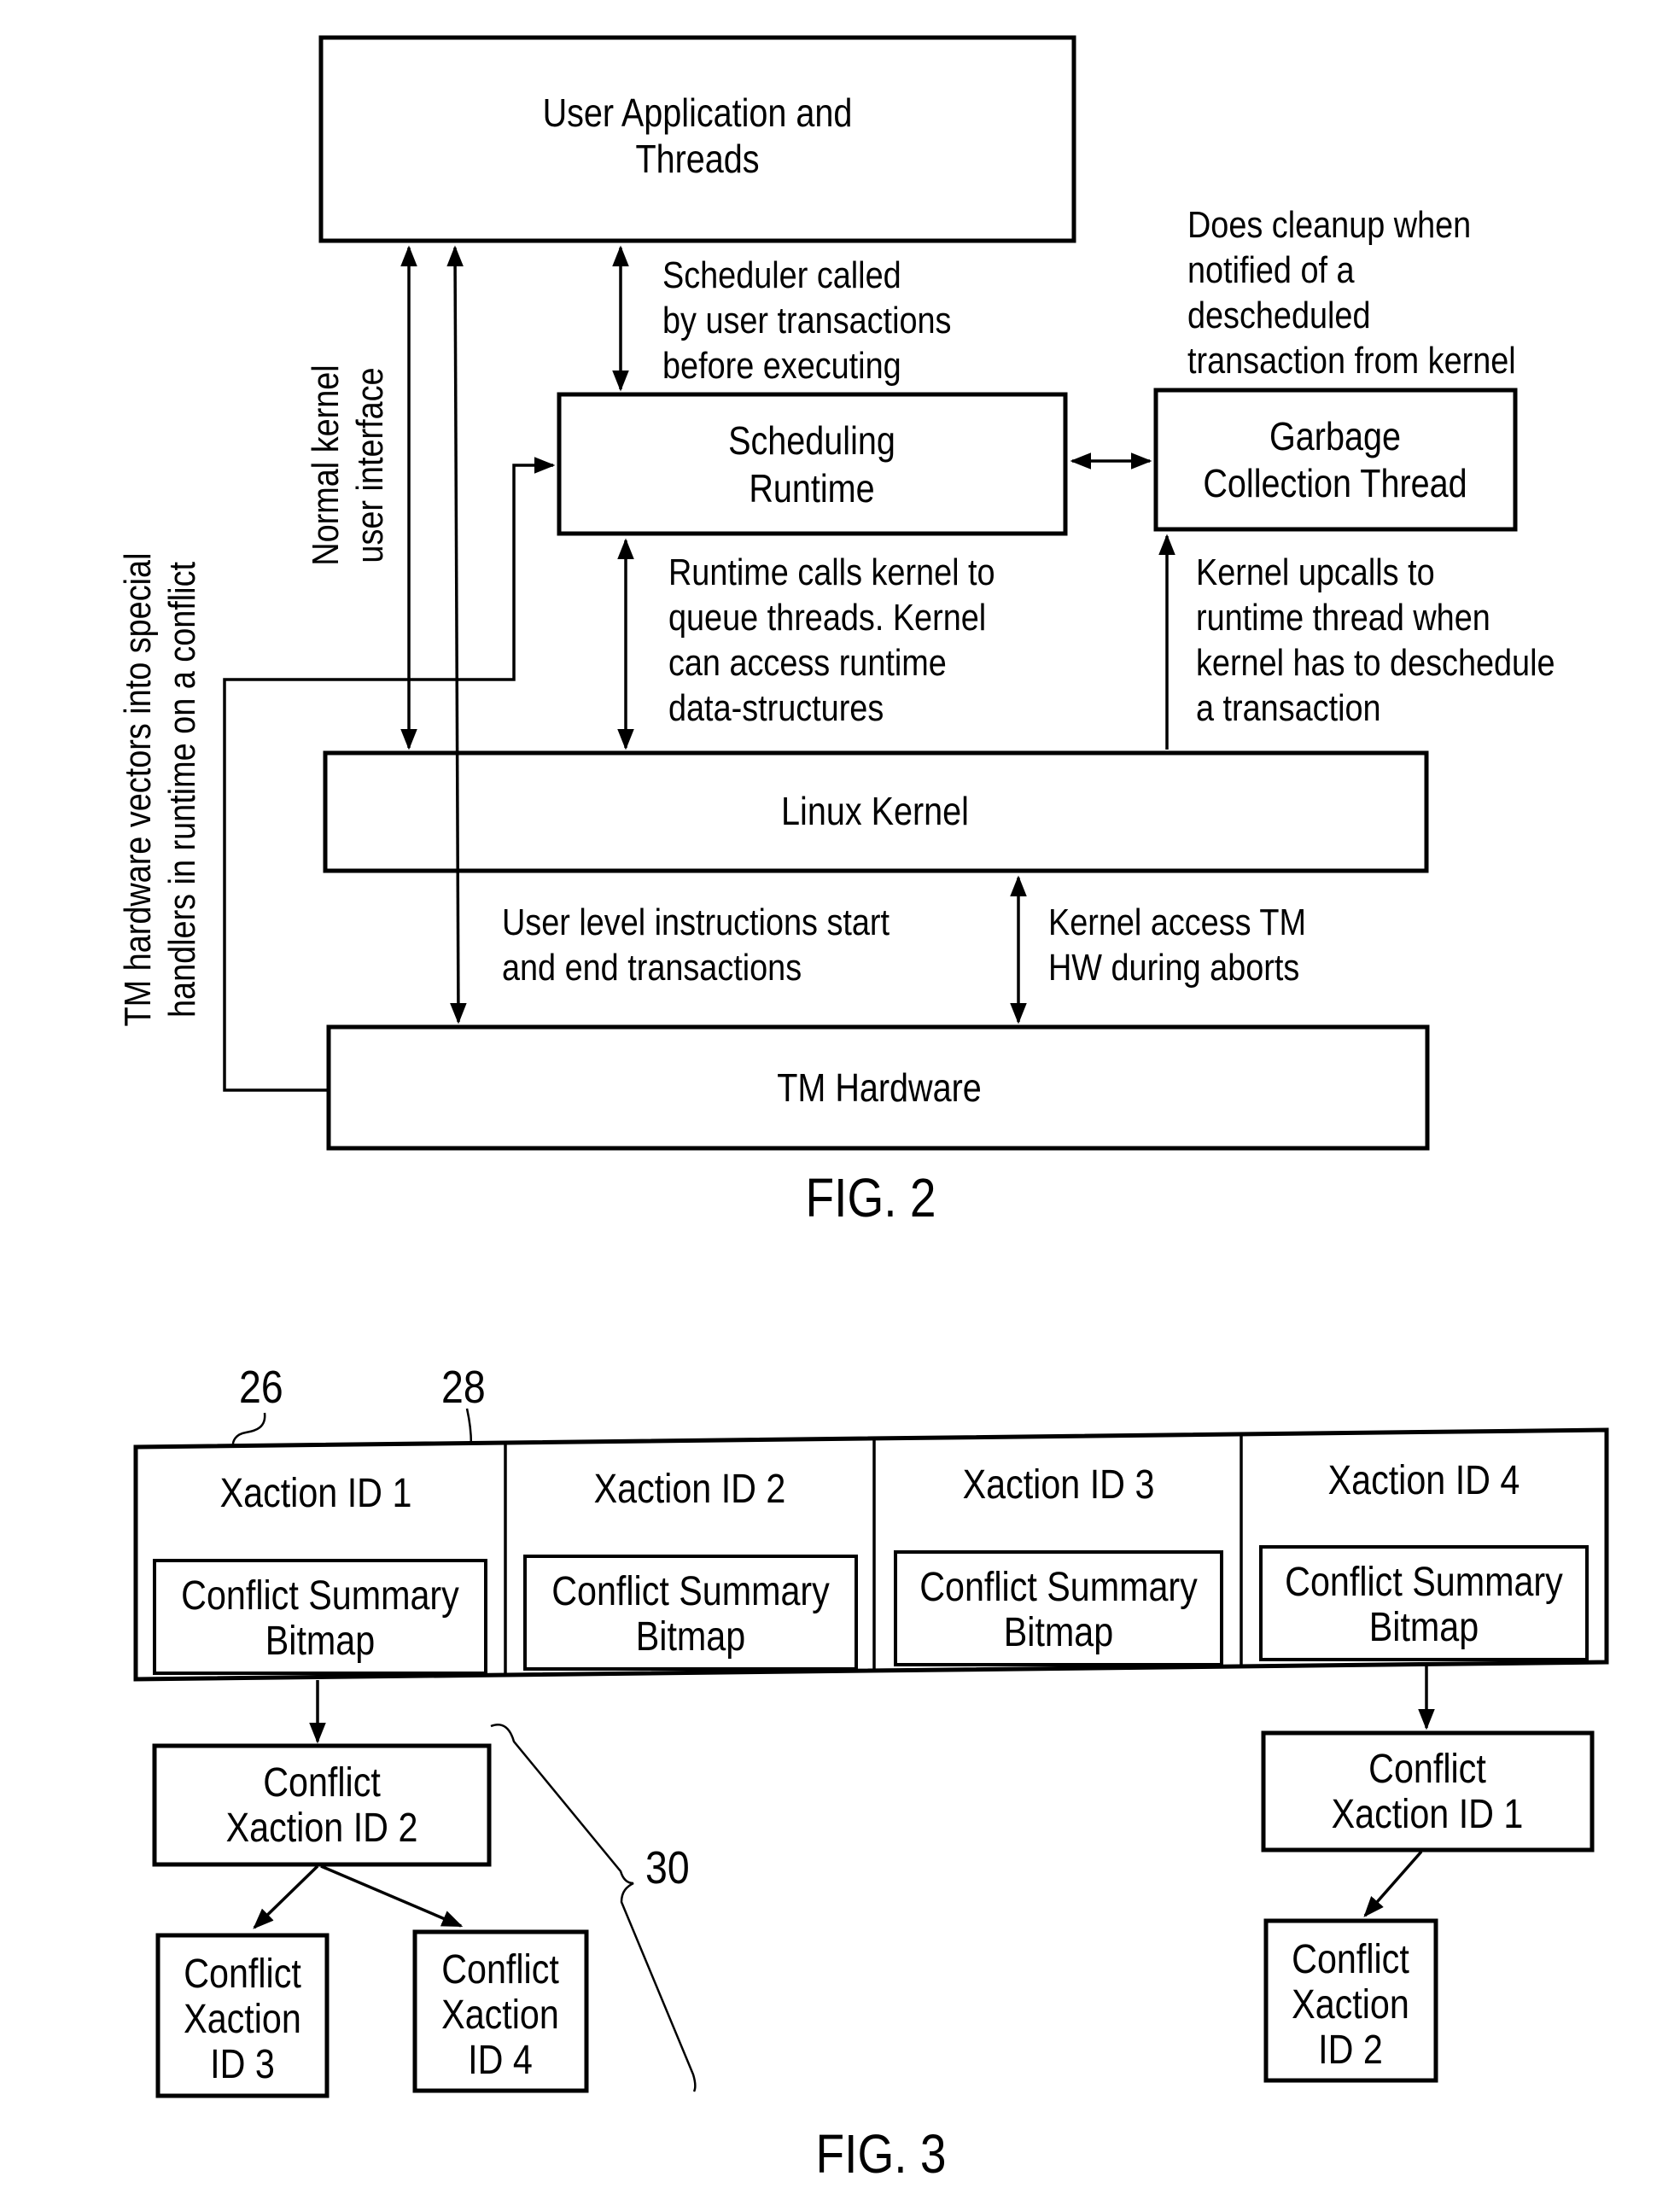 The image size is (1680, 2188). Describe the element at coordinates (812, 464) in the screenshot. I see `scheduling-runtime-box: Scheduling Runtime` at that location.